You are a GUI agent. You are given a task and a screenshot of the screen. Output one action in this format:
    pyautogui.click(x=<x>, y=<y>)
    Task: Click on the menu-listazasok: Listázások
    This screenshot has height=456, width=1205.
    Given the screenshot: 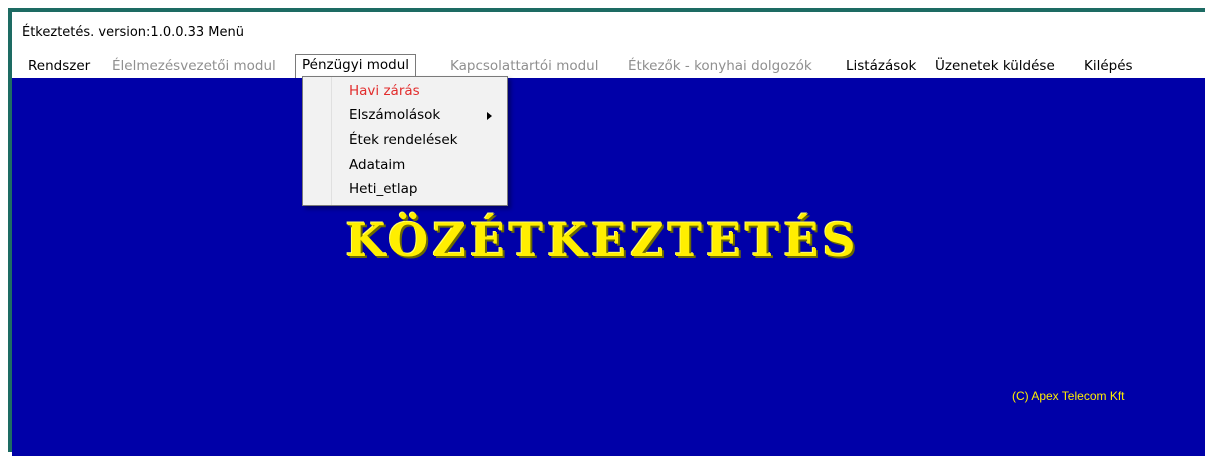 What is the action you would take?
    pyautogui.click(x=881, y=66)
    